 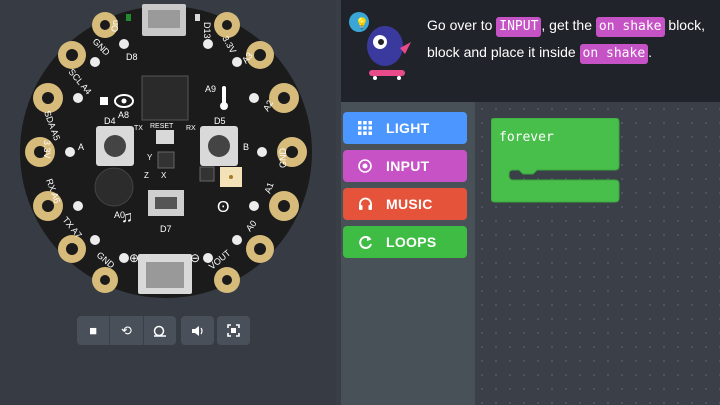 I want to click on mute-control, so click(x=197, y=330).